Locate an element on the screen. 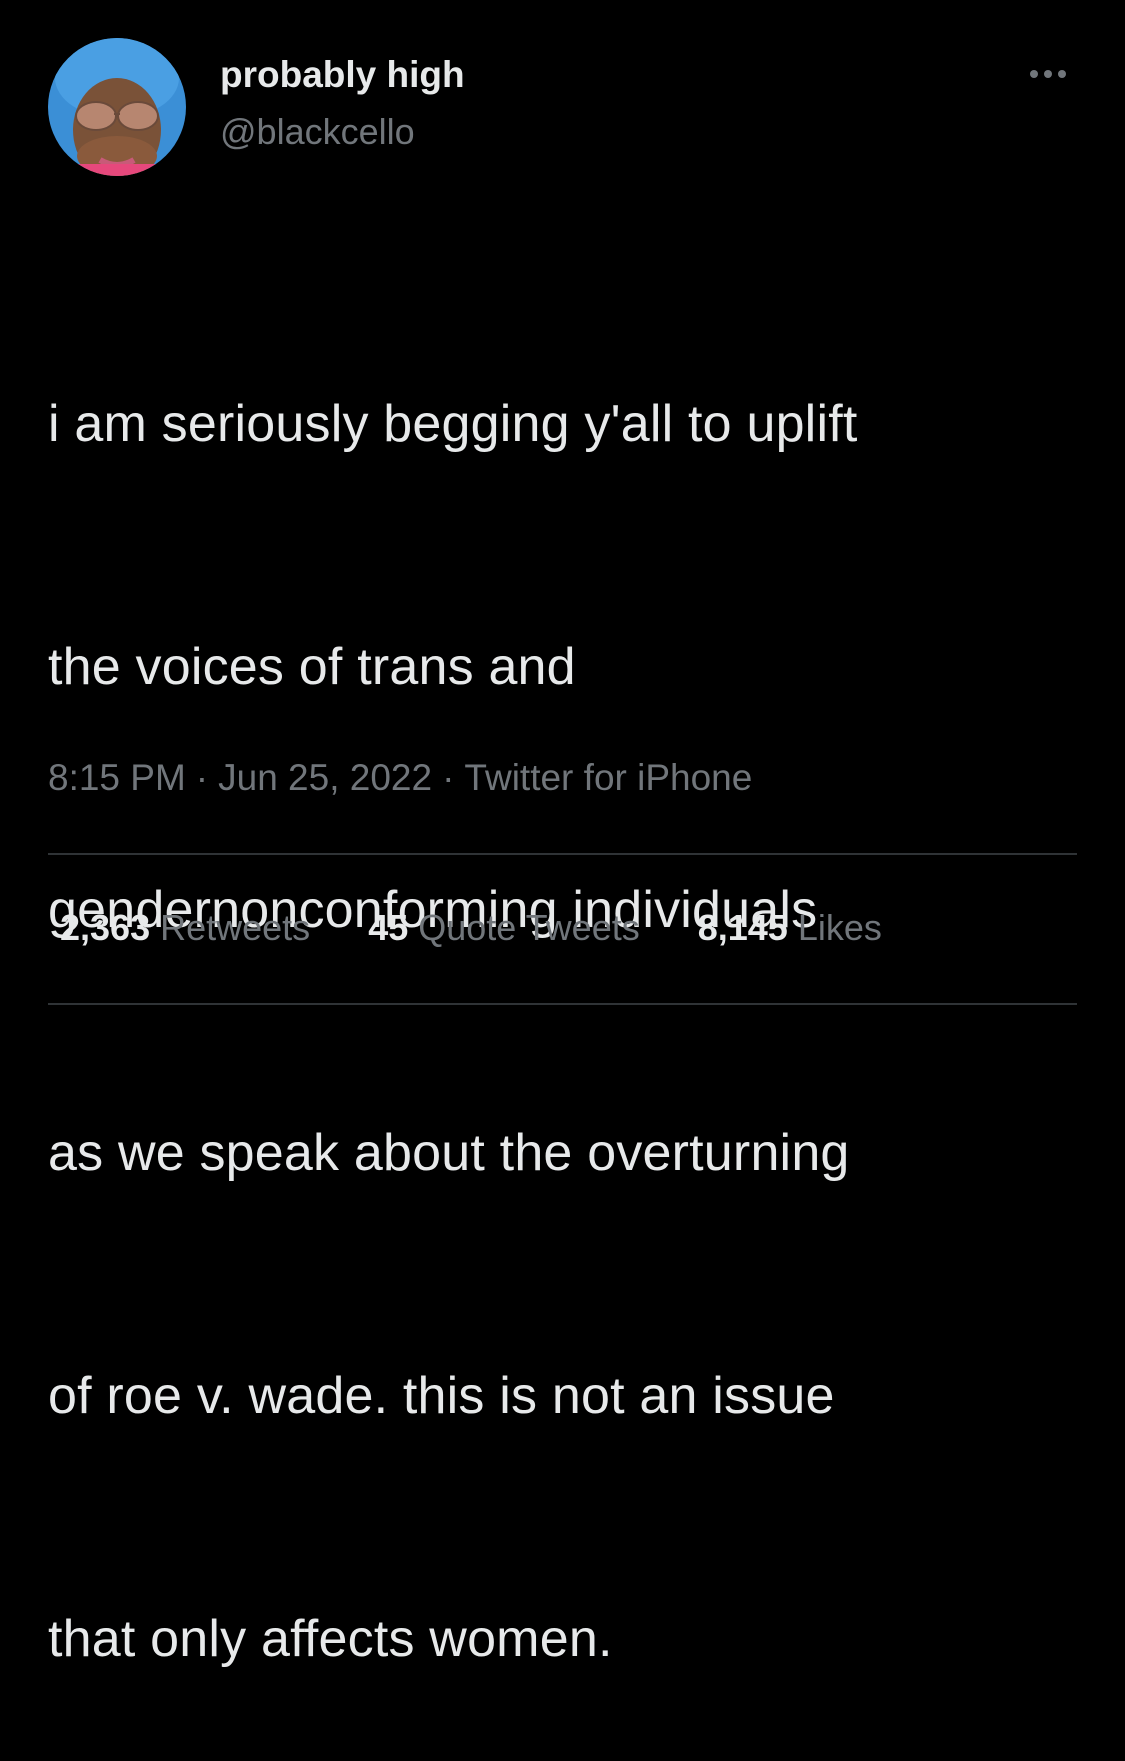 Image resolution: width=1125 pixels, height=1761 pixels. retweets-label: Retweets is located at coordinates (235, 927).